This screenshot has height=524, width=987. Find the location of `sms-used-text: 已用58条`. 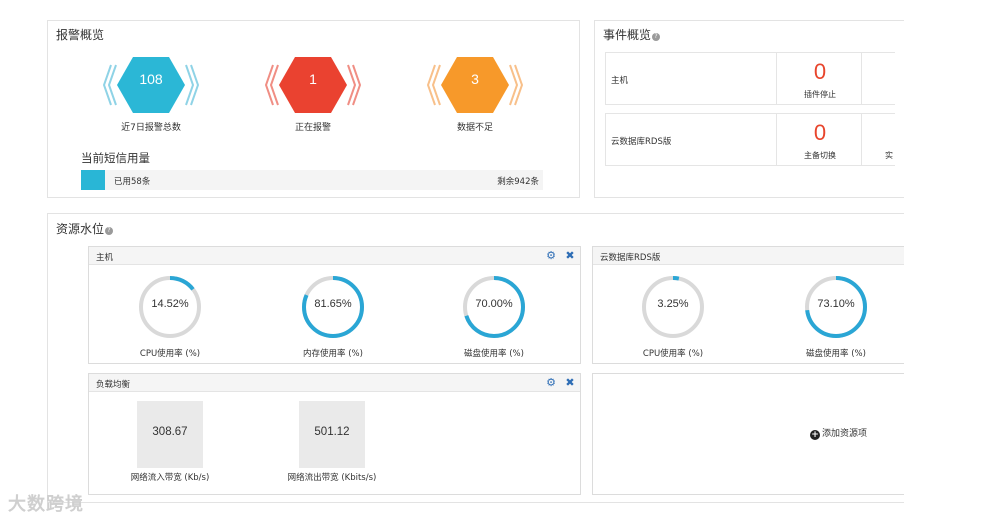

sms-used-text: 已用58条 is located at coordinates (132, 182).